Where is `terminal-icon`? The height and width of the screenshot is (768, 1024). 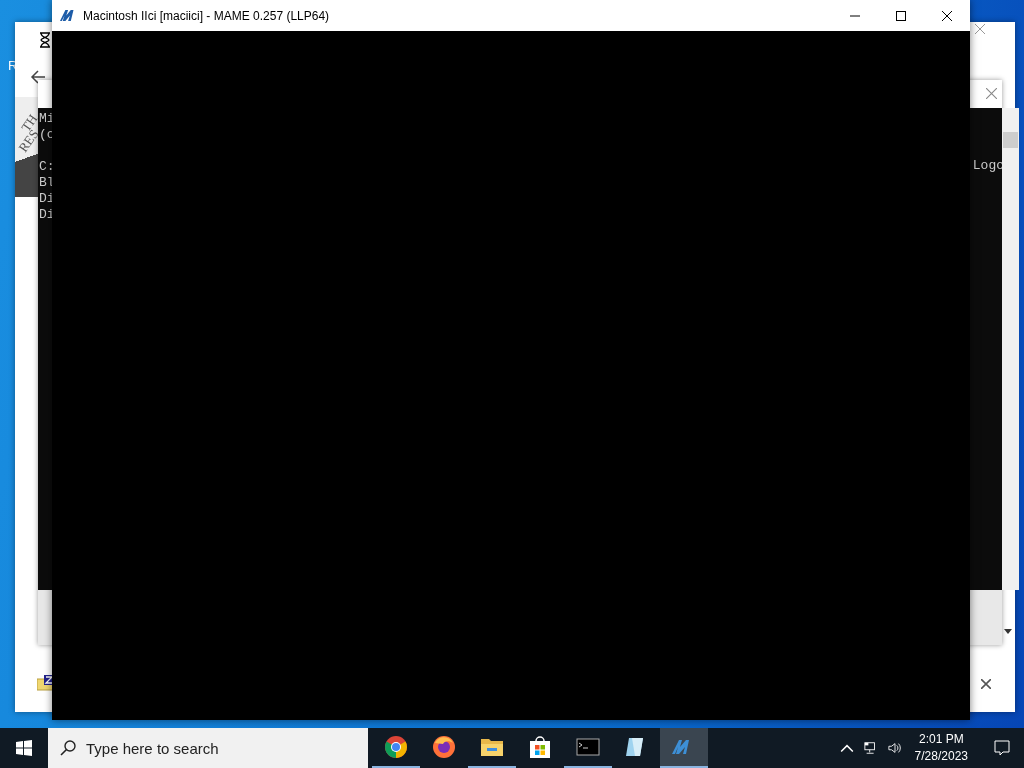
terminal-icon is located at coordinates (588, 747).